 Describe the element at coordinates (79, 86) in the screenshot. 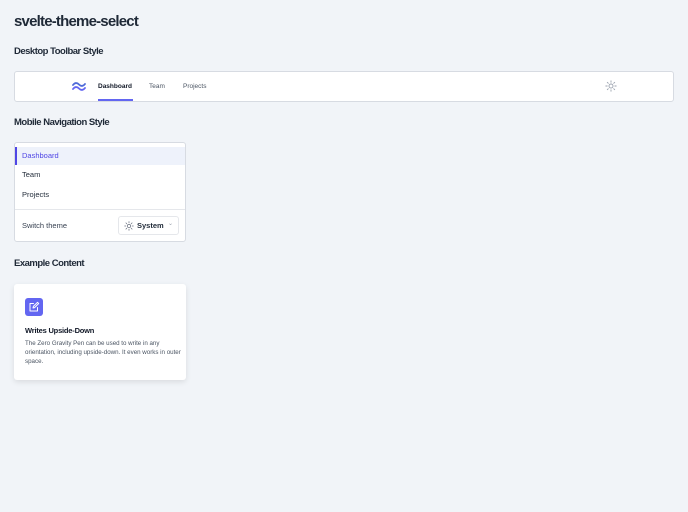

I see `tailwind-wave-icon` at that location.